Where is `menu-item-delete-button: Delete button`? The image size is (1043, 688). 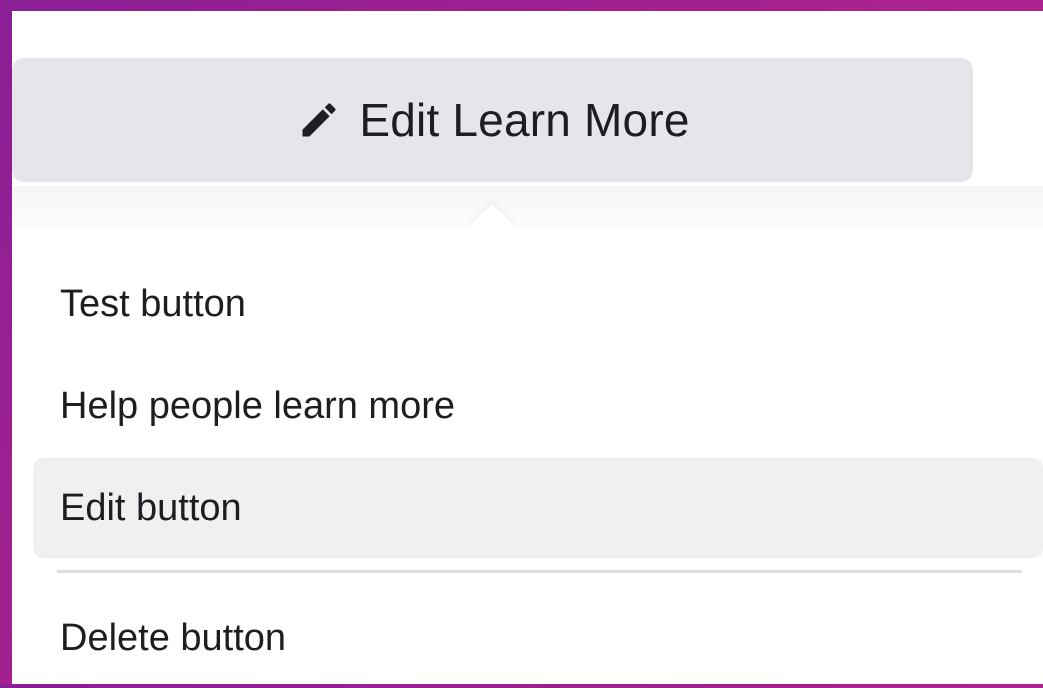 menu-item-delete-button: Delete button is located at coordinates (538, 638).